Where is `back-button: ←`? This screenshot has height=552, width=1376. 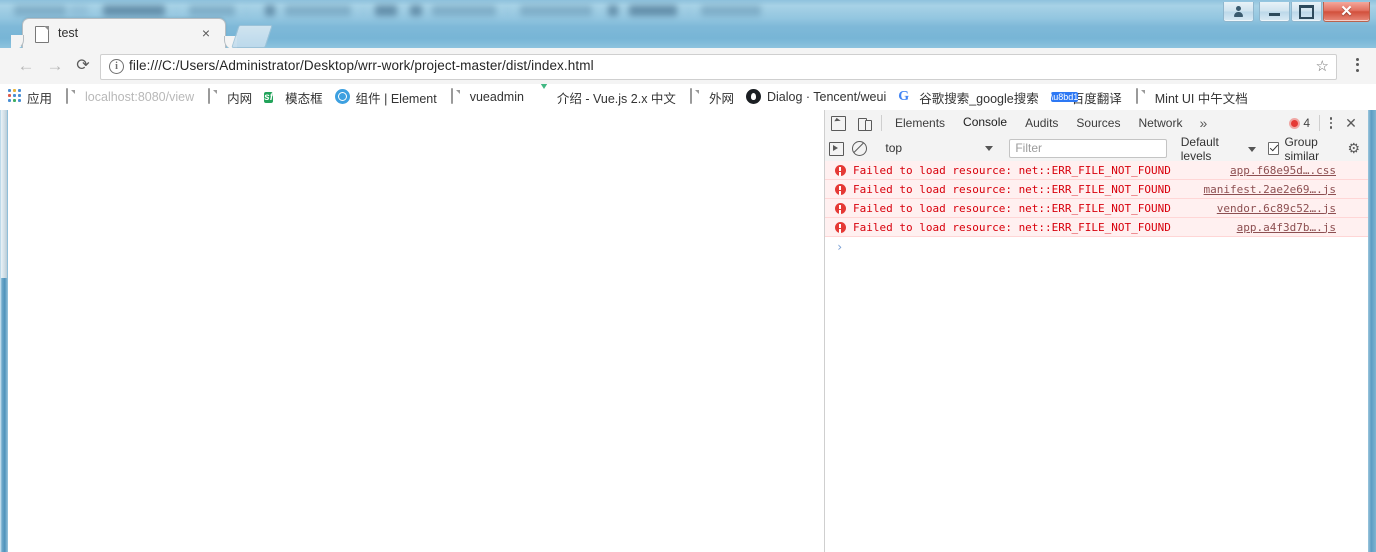
back-button: ← is located at coordinates (26, 66).